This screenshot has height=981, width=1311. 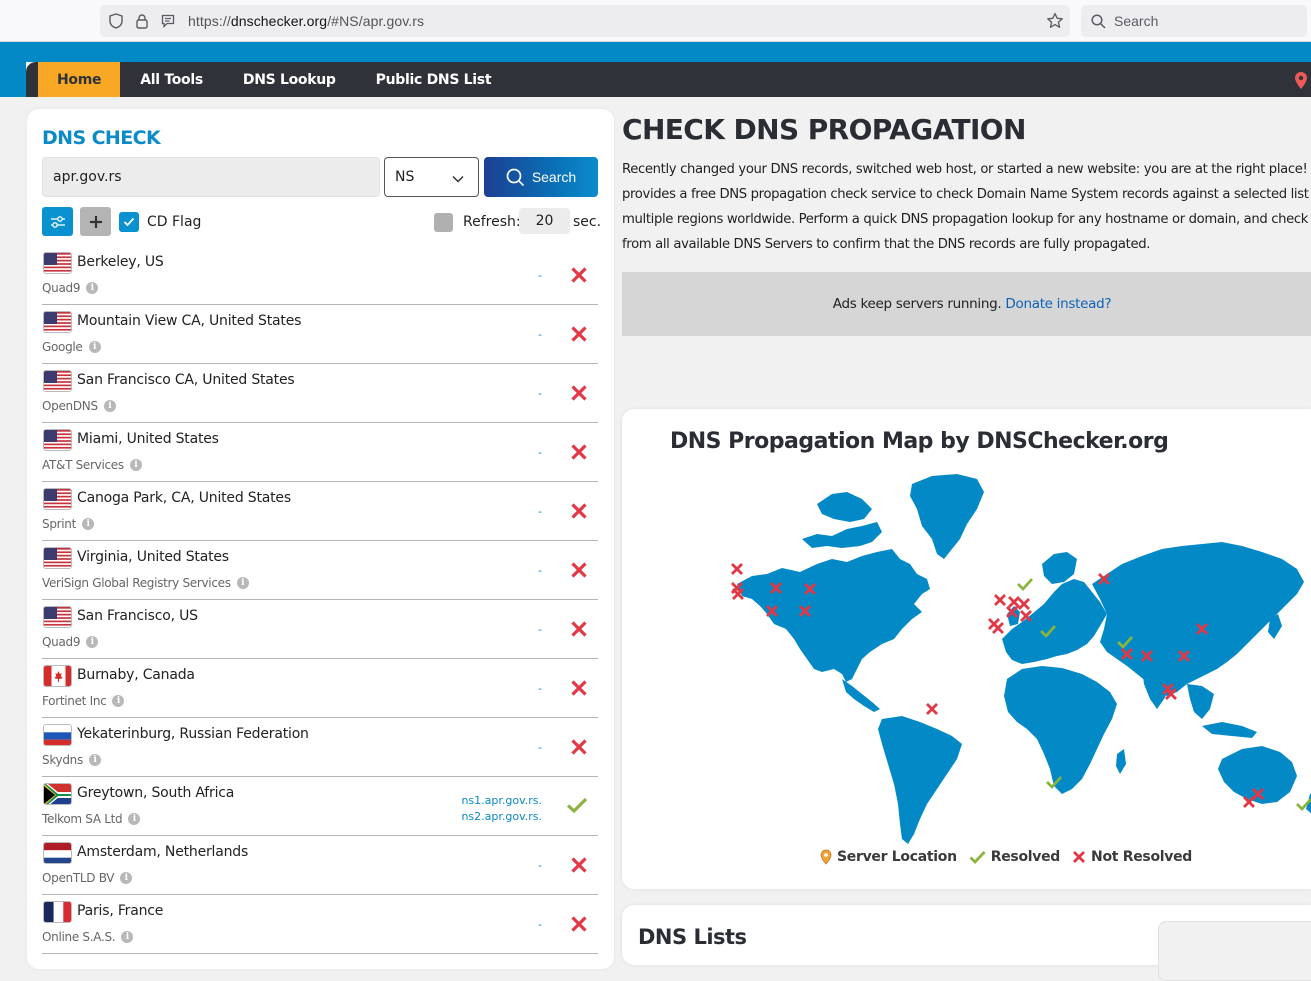 What do you see at coordinates (91, 819) in the screenshot?
I see `server-provider: Telkom SA Ltd i` at bounding box center [91, 819].